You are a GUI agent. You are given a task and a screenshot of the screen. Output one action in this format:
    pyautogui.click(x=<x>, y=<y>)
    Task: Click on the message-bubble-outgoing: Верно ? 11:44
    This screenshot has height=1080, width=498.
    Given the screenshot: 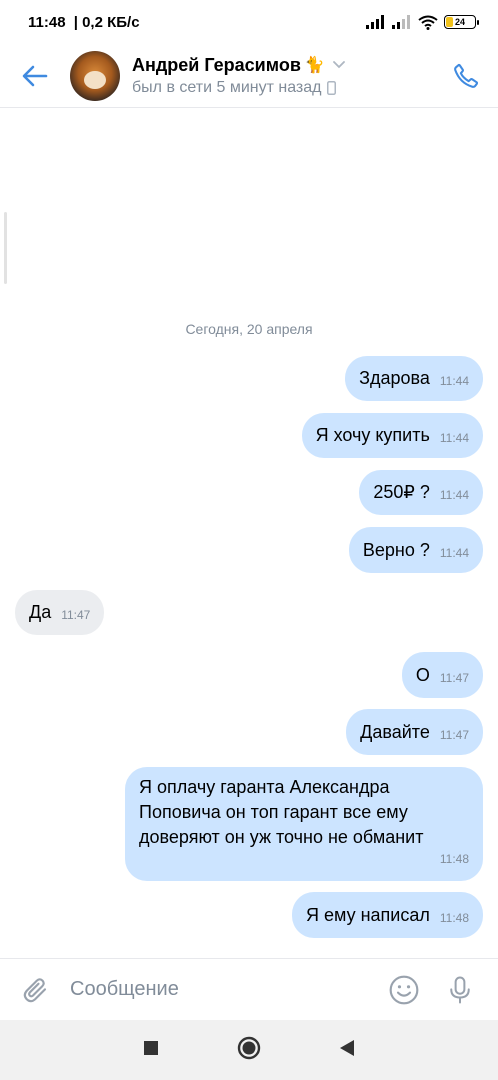 What is the action you would take?
    pyautogui.click(x=415, y=550)
    